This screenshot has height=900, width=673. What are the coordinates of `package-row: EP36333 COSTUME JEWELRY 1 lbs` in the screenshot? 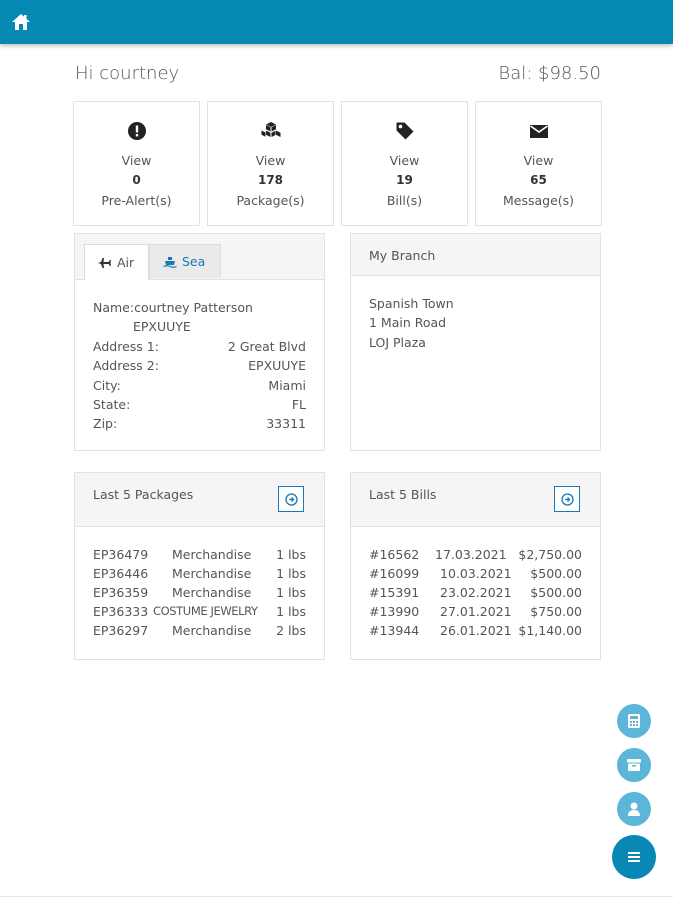 It's located at (199, 613).